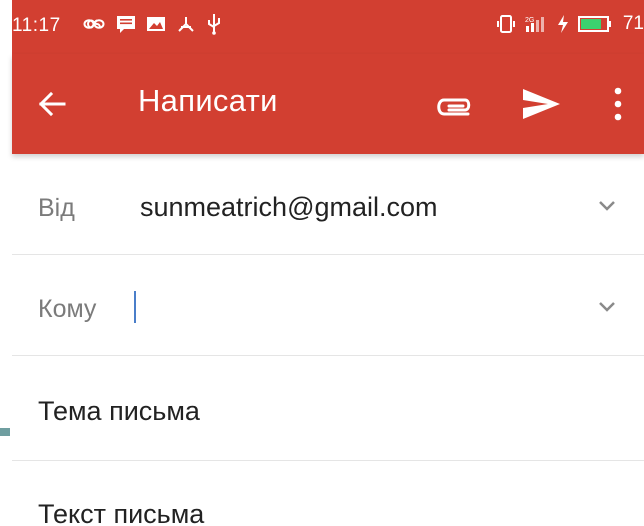  Describe the element at coordinates (52, 104) in the screenshot. I see `back-arrow-icon` at that location.